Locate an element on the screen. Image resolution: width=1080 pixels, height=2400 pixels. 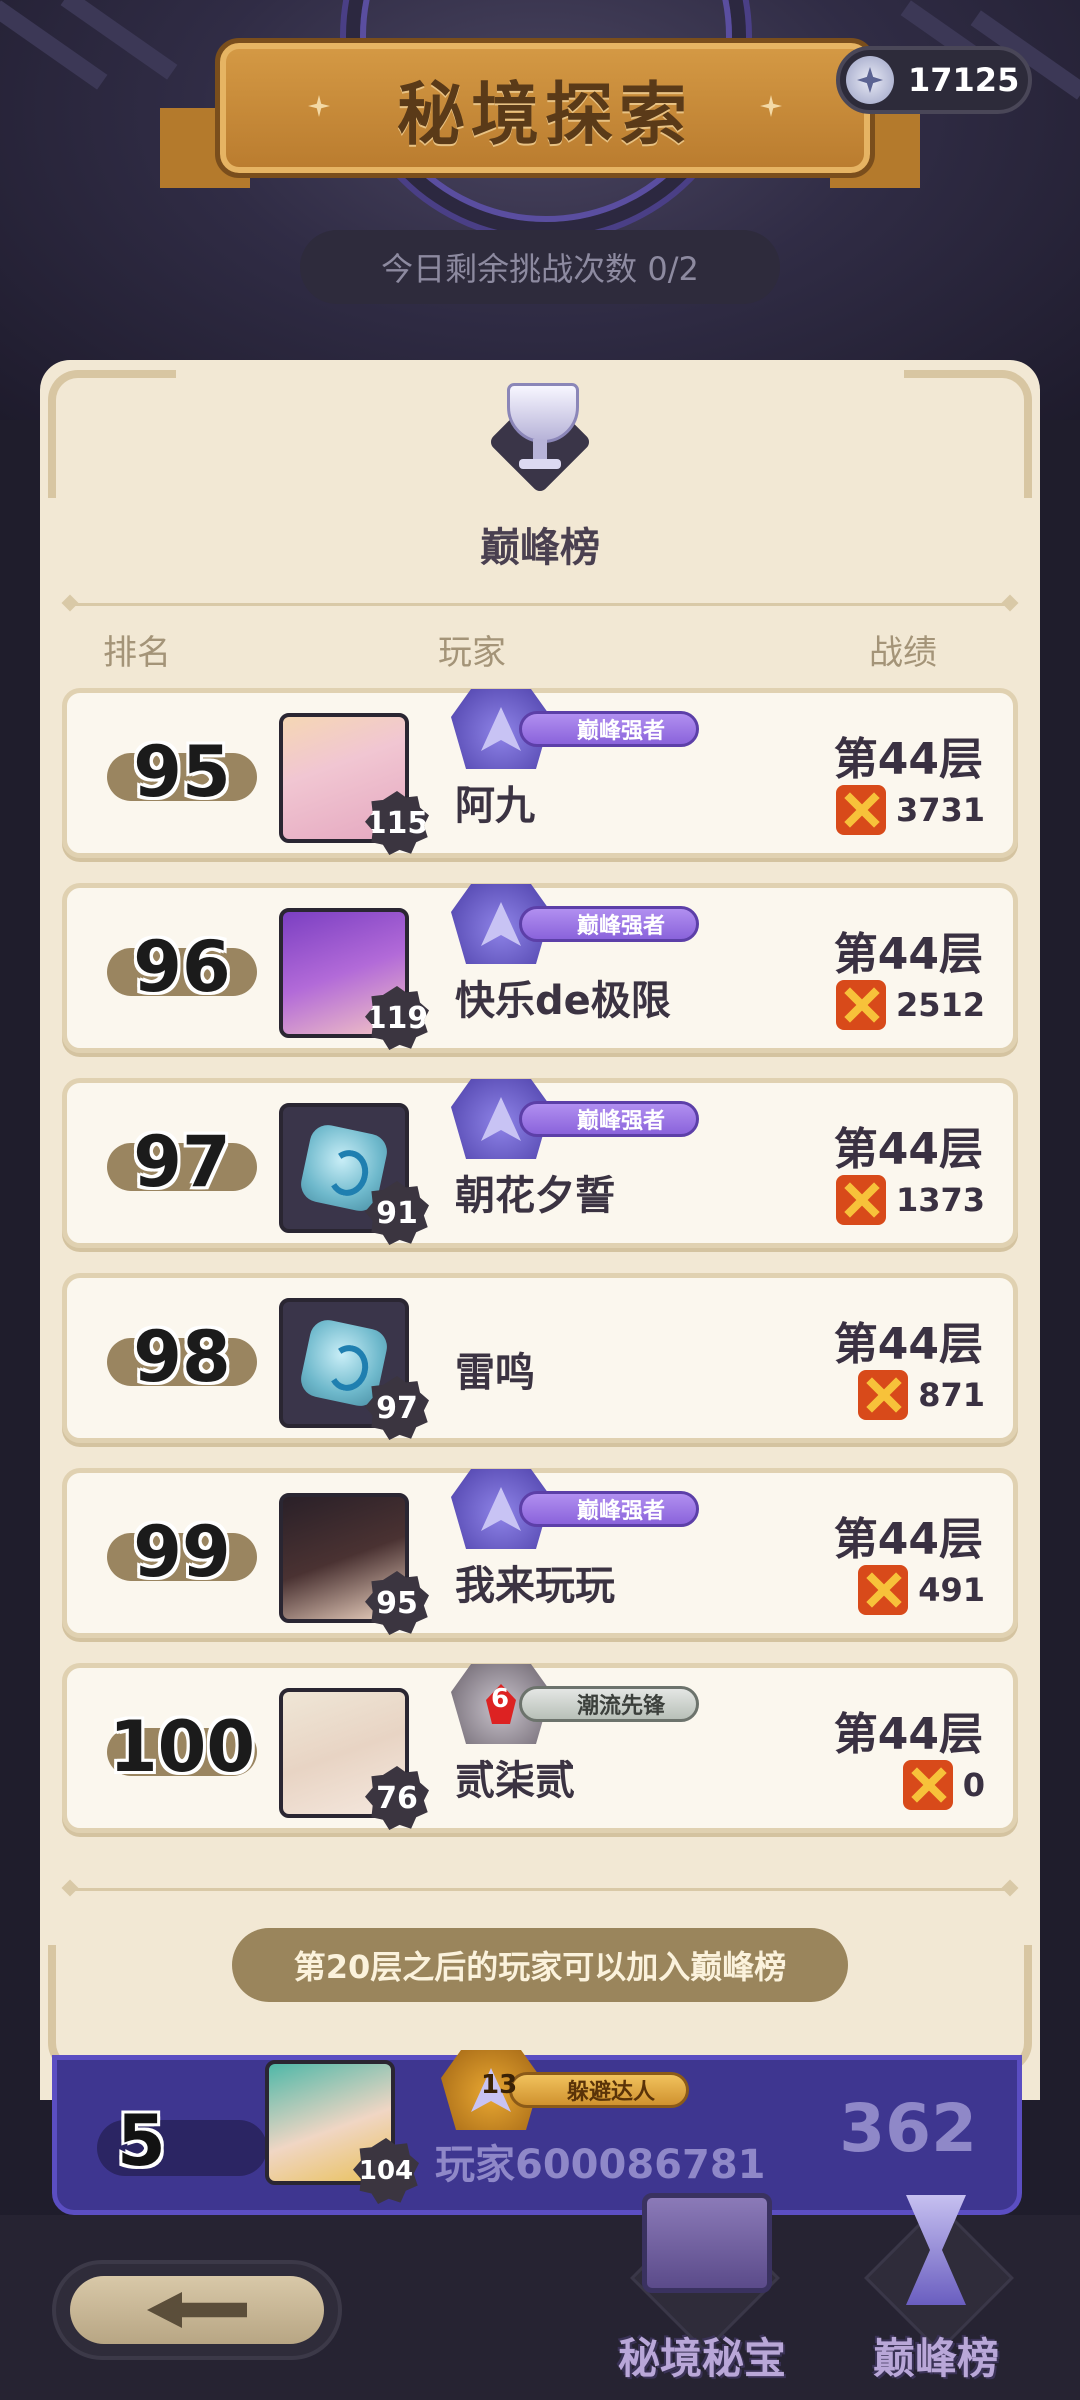
bottom-bar: 秘境秘宝 巅峰榜 is located at coordinates (540, 2296).